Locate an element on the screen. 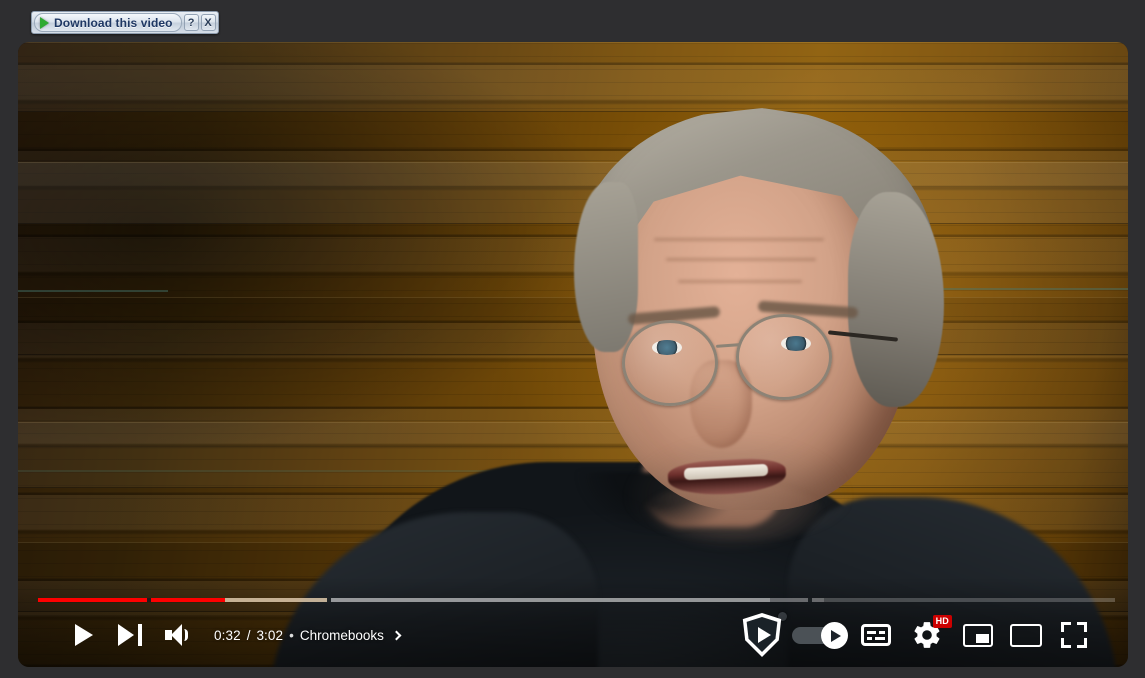 This screenshot has width=1145, height=678. autoplay-toggle is located at coordinates (820, 635).